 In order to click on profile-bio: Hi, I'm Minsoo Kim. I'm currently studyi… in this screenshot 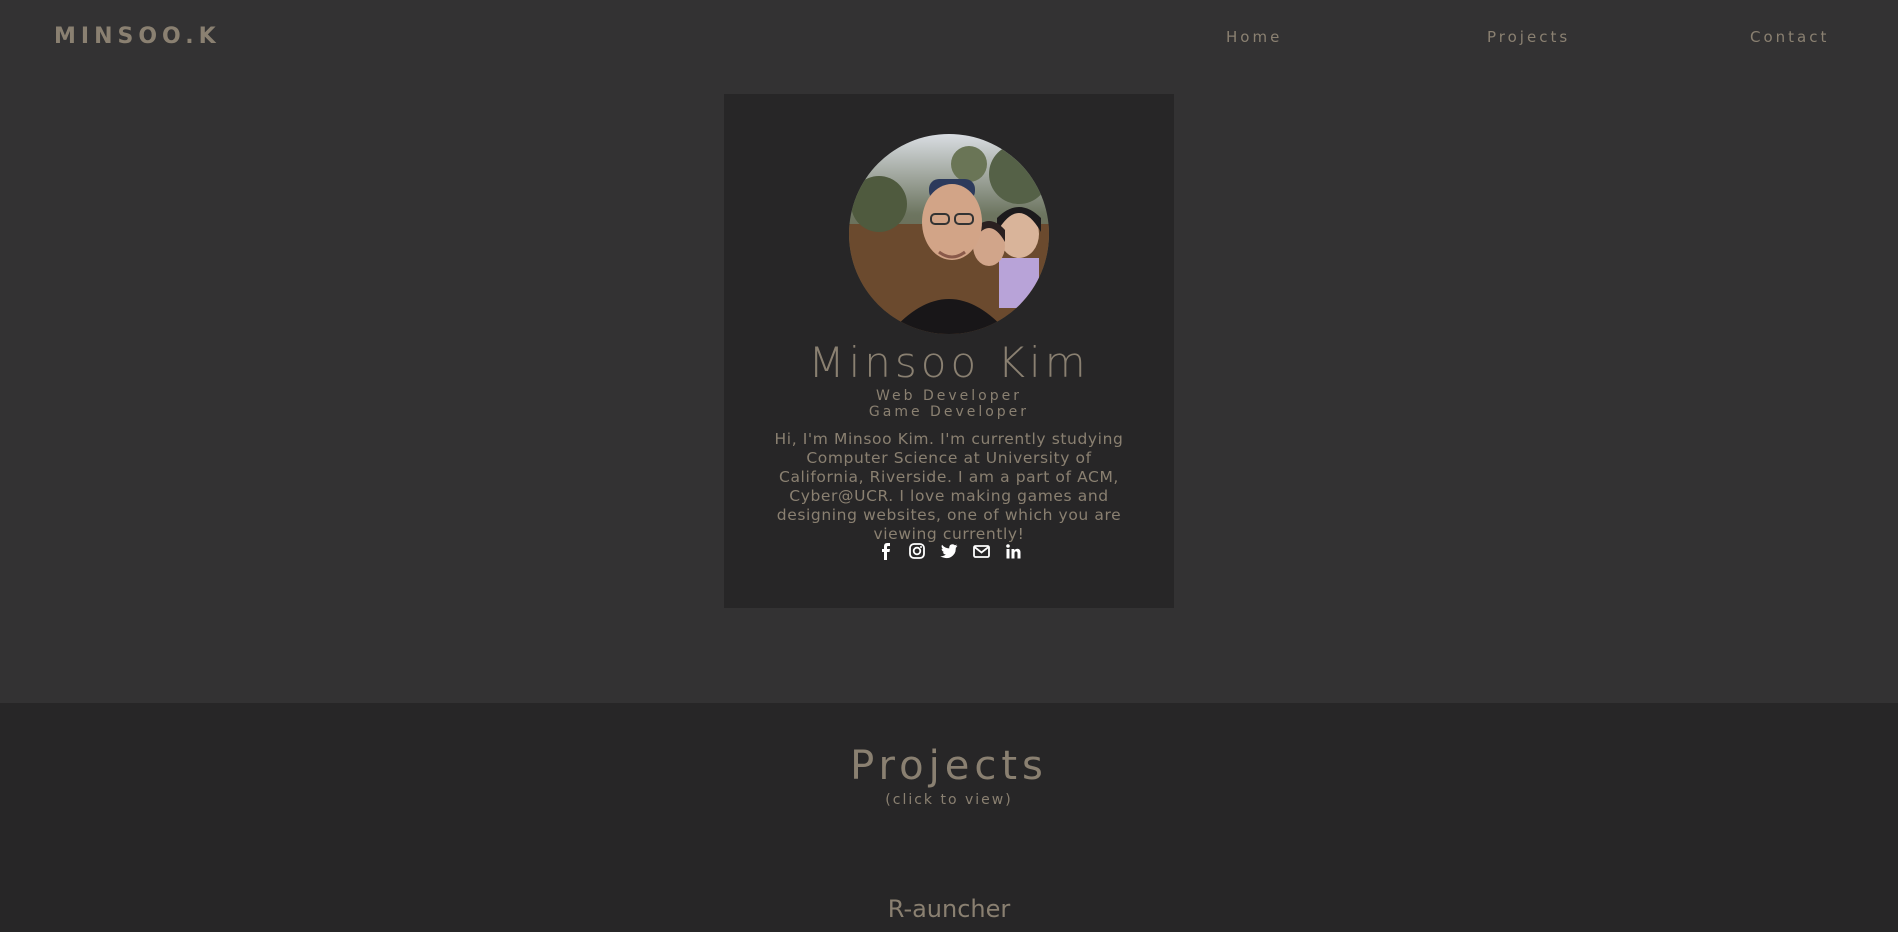, I will do `click(949, 486)`.